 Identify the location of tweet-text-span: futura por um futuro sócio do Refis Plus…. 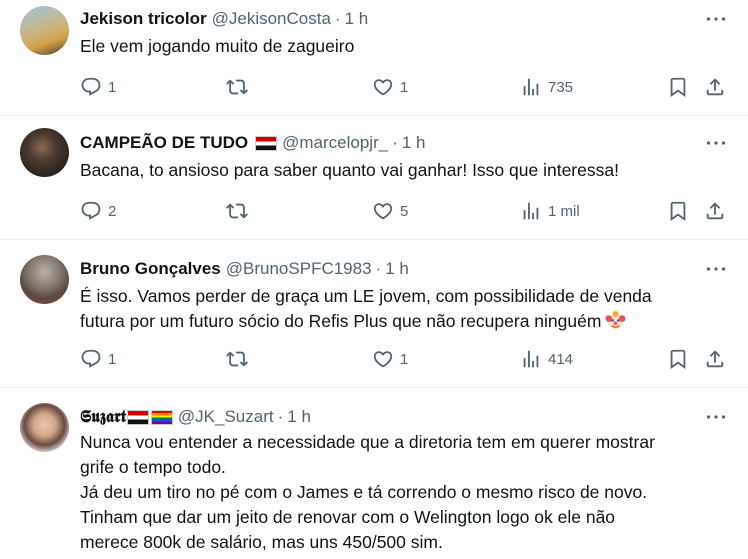
(341, 321).